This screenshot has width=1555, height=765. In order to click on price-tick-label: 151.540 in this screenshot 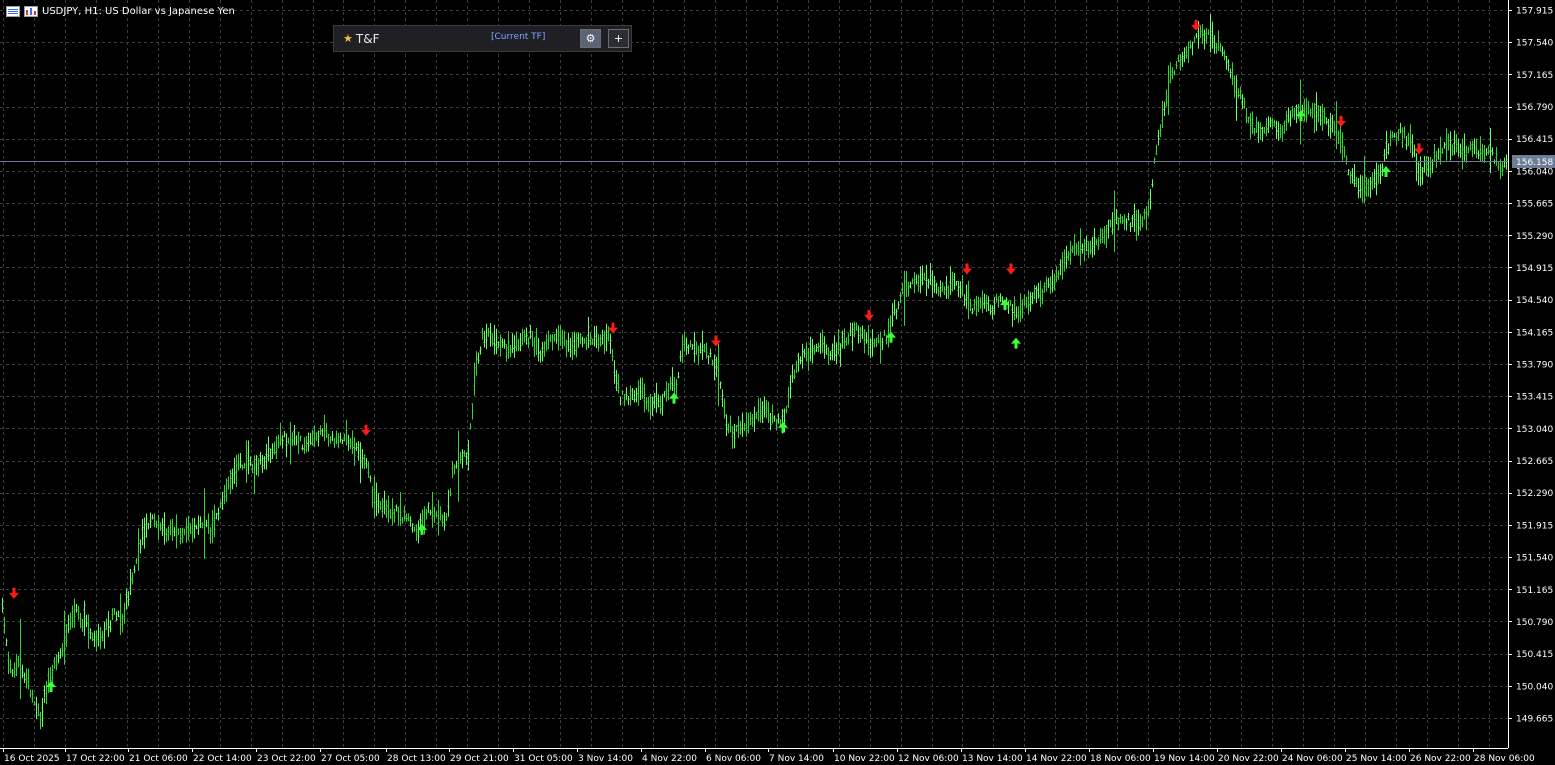, I will do `click(1534, 559)`.